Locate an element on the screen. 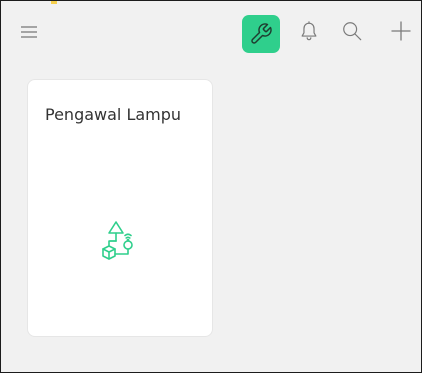 This screenshot has width=422, height=373. hamburger-menu-icon is located at coordinates (29, 32).